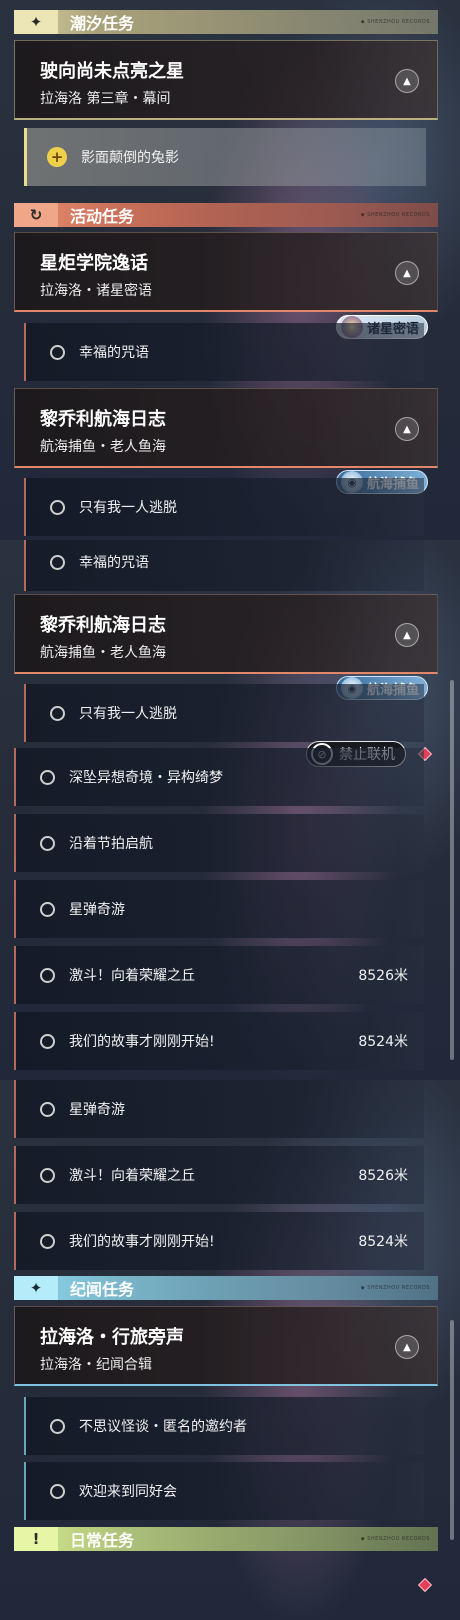 This screenshot has width=460, height=1620. I want to click on tracked-task-row: + 影面颠倒的兔影, so click(225, 157).